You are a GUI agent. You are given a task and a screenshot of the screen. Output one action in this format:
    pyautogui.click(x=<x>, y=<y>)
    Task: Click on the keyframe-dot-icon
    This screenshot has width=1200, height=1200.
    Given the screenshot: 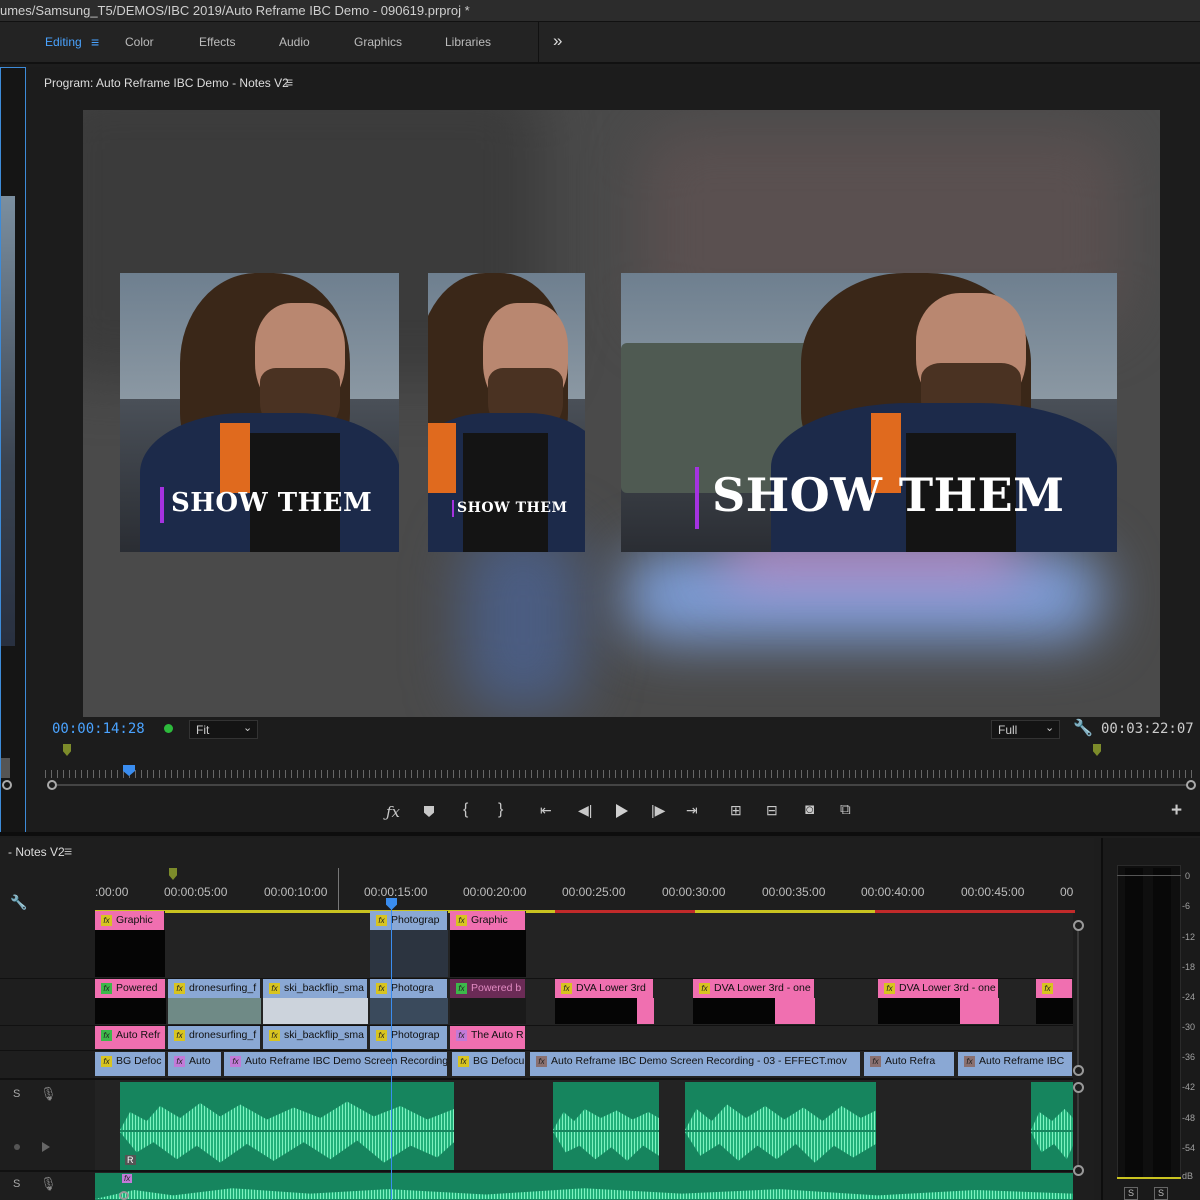 What is the action you would take?
    pyautogui.click(x=17, y=1147)
    